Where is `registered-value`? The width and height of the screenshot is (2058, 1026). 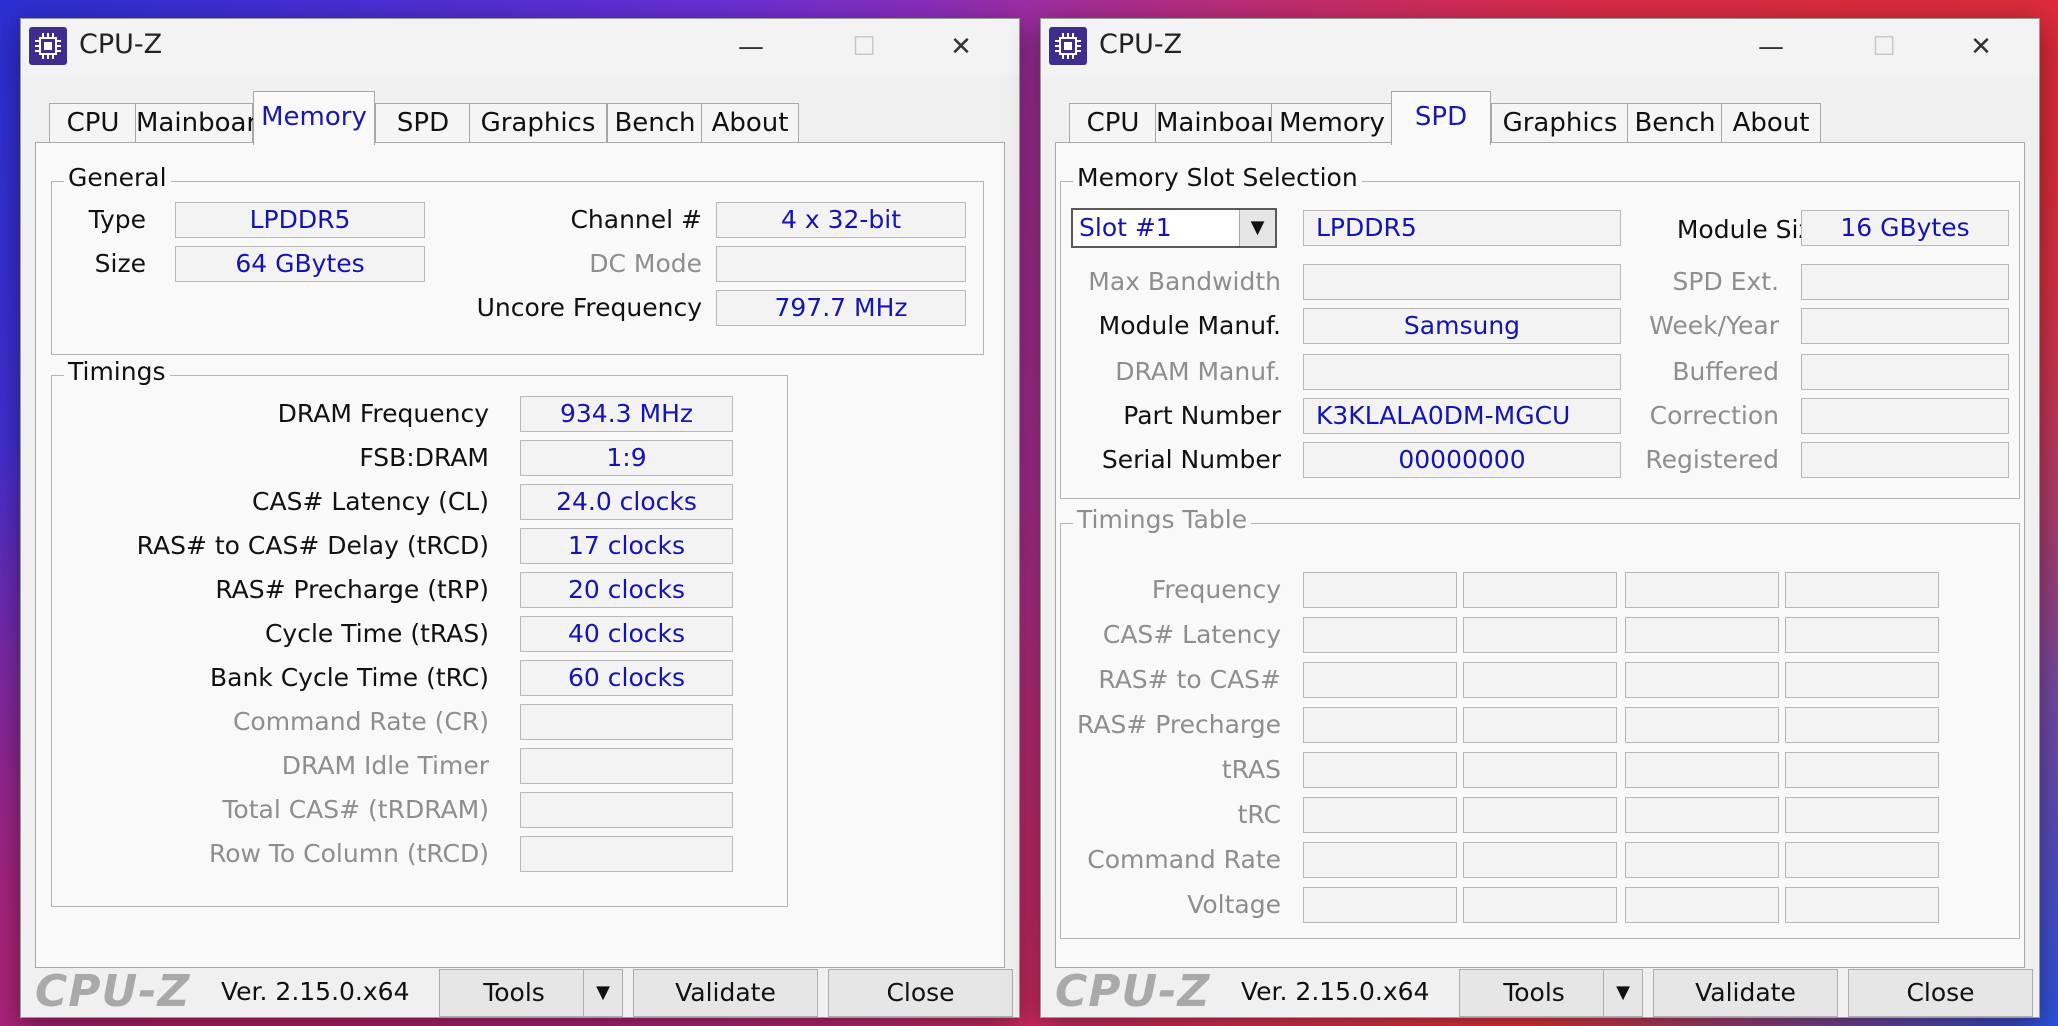
registered-value is located at coordinates (1905, 460).